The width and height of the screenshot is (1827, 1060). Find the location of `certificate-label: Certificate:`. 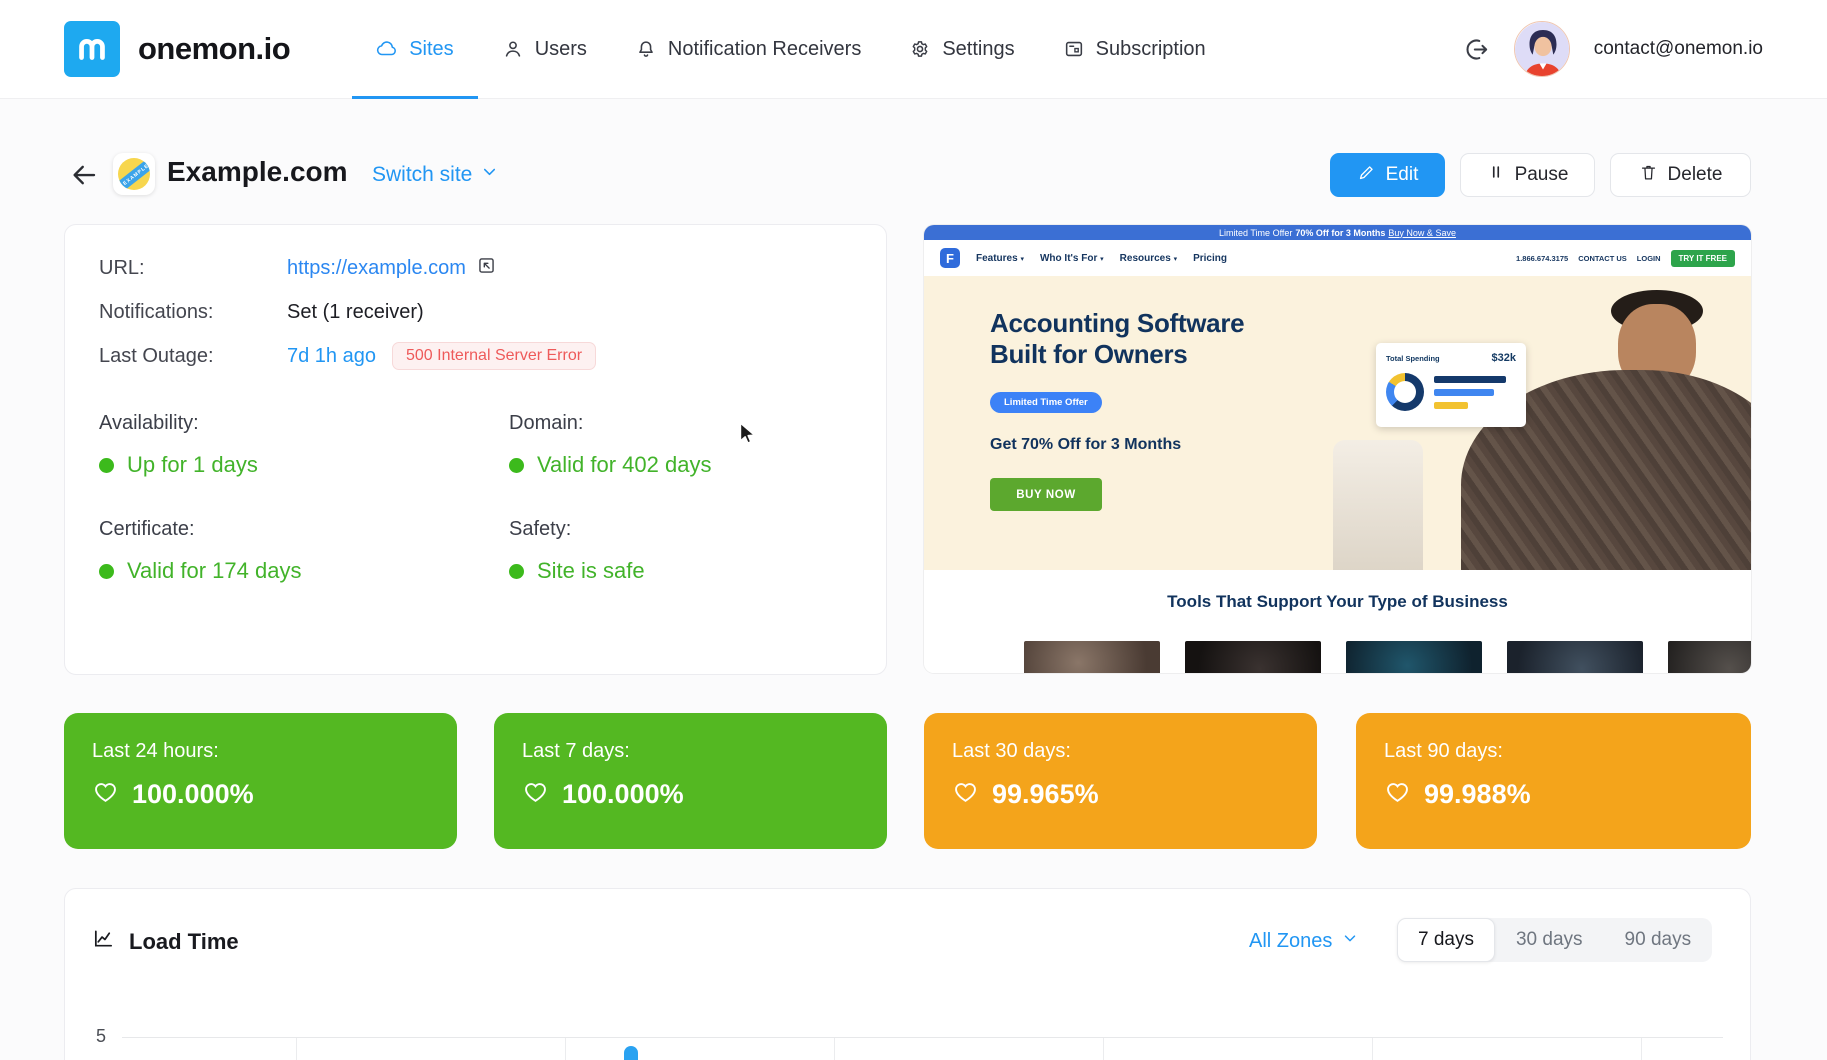

certificate-label: Certificate: is located at coordinates (147, 529).